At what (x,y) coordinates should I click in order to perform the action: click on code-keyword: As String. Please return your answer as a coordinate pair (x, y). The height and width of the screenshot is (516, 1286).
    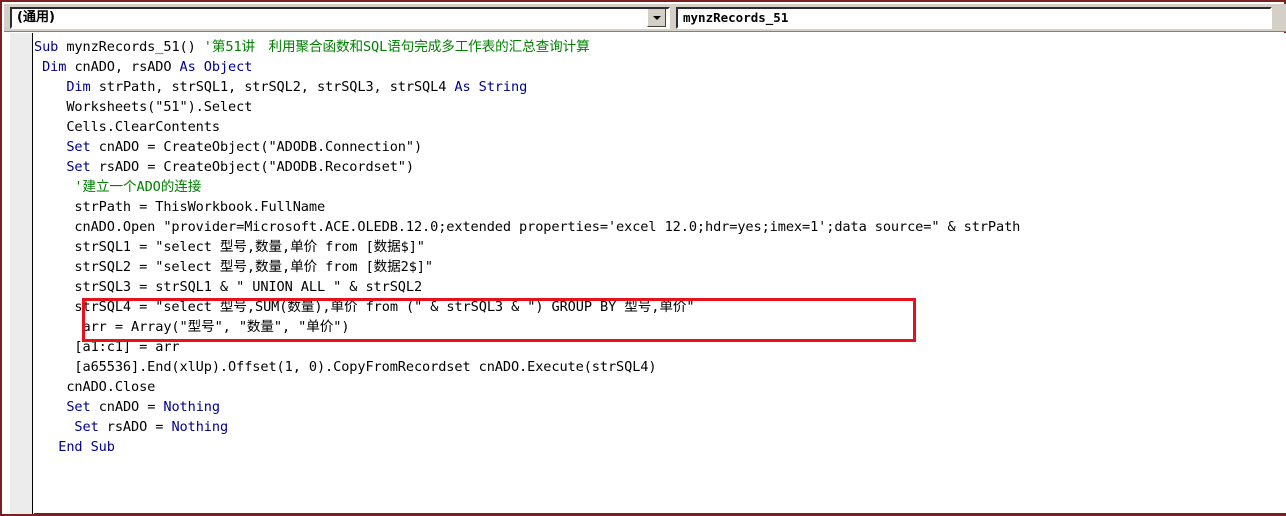
    Looking at the image, I should click on (491, 87).